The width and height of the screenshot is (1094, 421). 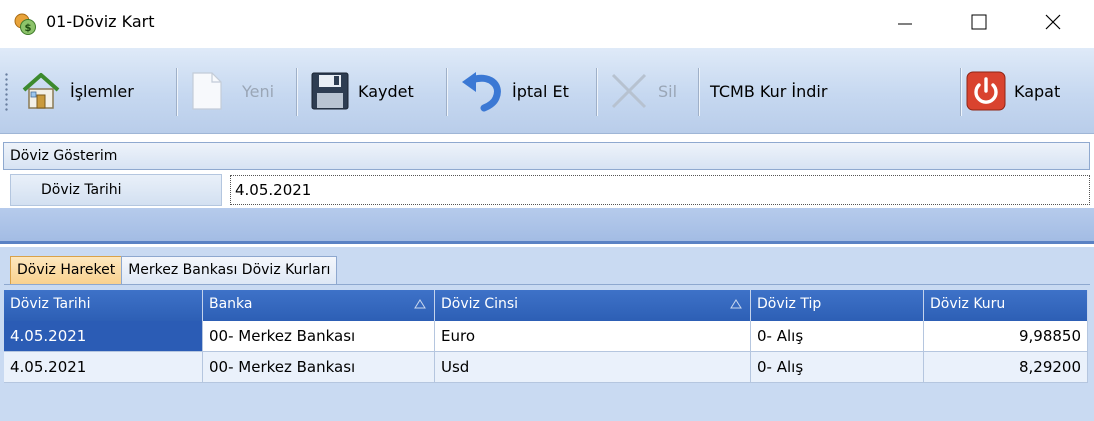 I want to click on group-header-doviz-gosterim: Döviz Gösterim, so click(x=546, y=156).